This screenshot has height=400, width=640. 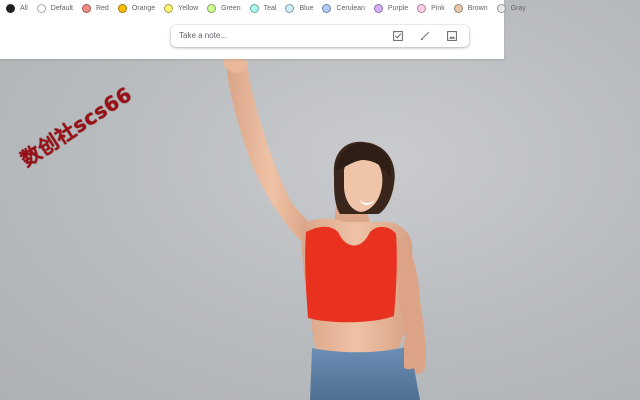 What do you see at coordinates (17, 8) in the screenshot?
I see `filter-all: All` at bounding box center [17, 8].